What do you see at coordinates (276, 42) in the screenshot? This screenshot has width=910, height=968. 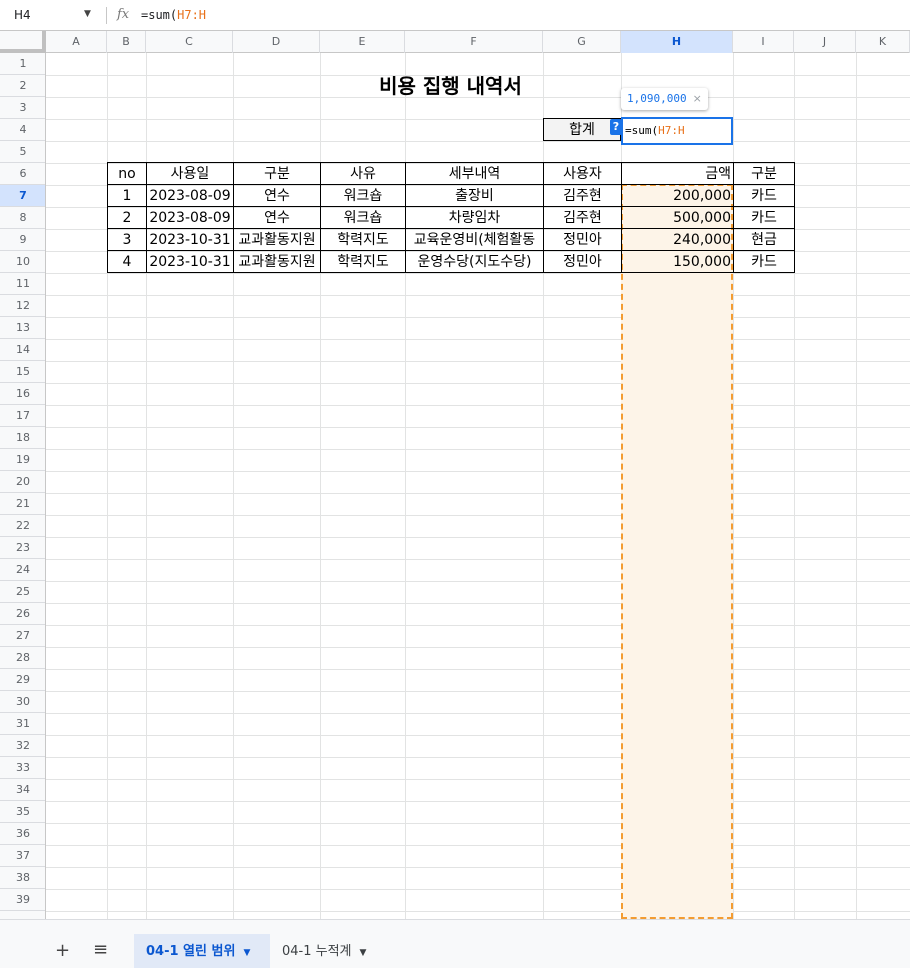 I see `column-header-d: D` at bounding box center [276, 42].